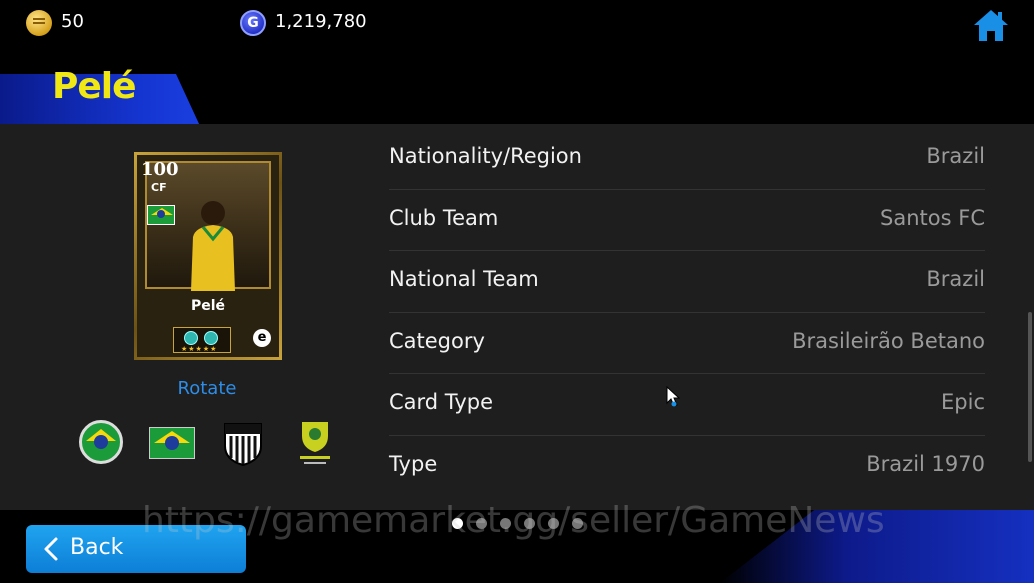 This screenshot has height=583, width=1034. Describe the element at coordinates (464, 279) in the screenshot. I see `detail-label: National Team` at that location.